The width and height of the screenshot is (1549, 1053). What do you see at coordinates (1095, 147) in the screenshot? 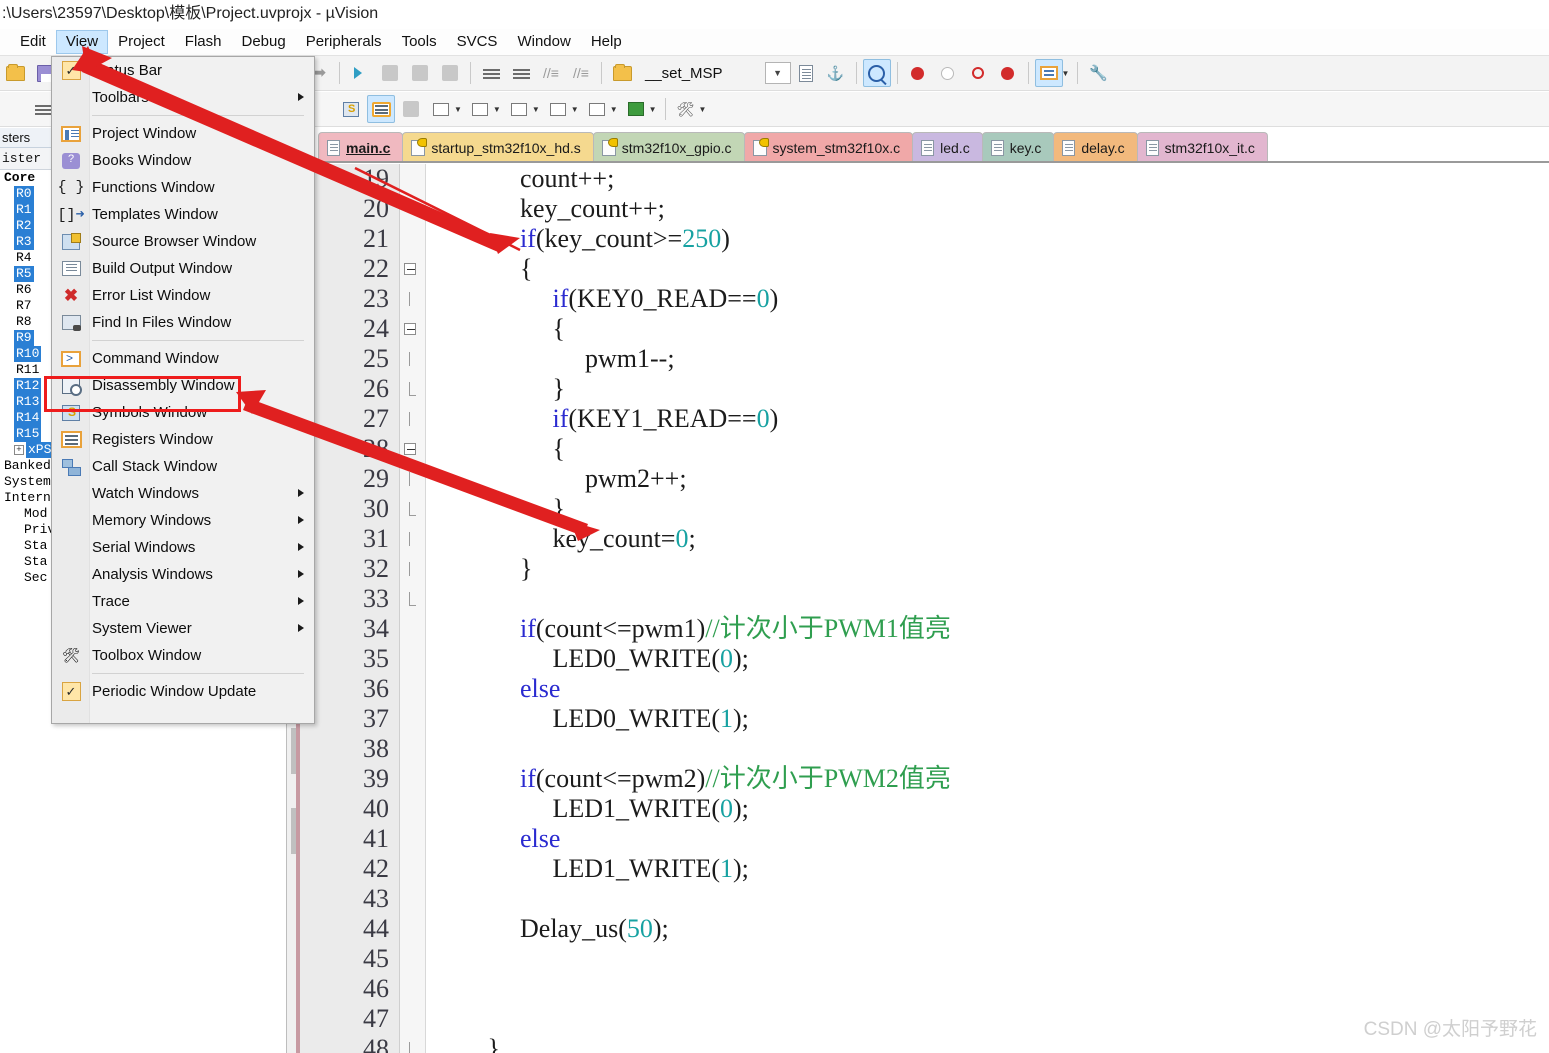
I see `editor-tab-delay-c: delay.c` at bounding box center [1095, 147].